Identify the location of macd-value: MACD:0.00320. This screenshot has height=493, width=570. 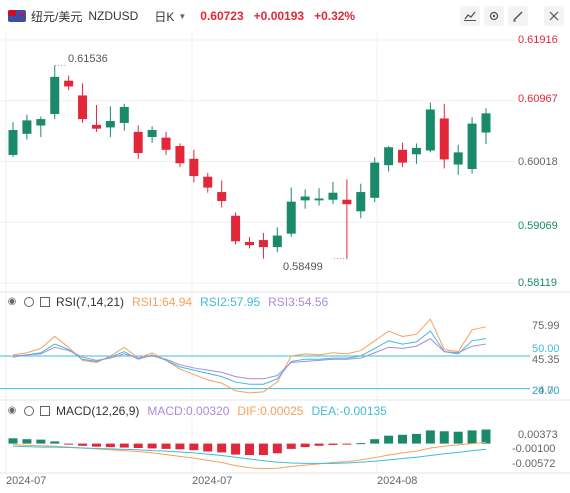
(188, 411).